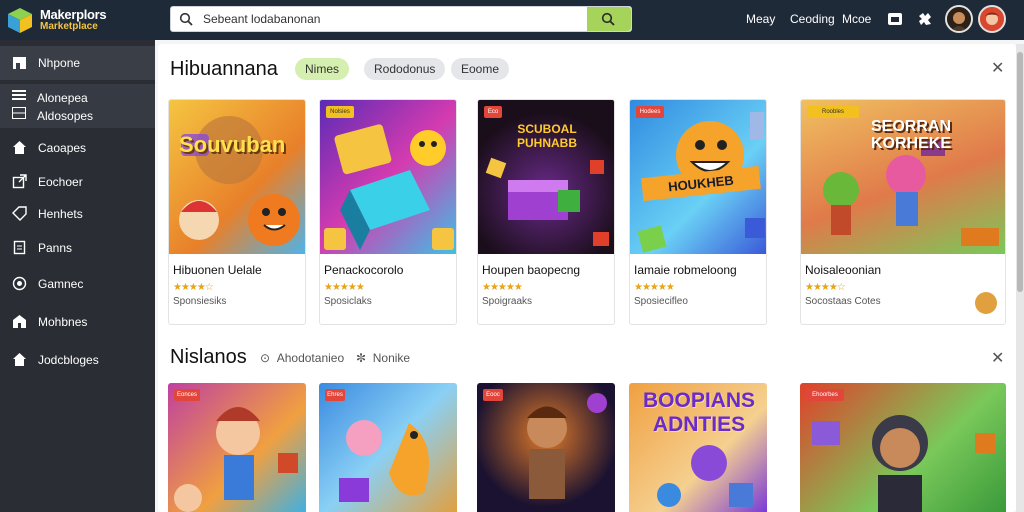 This screenshot has height=512, width=1024. Describe the element at coordinates (493, 112) in the screenshot. I see `card-badge: Eco` at that location.